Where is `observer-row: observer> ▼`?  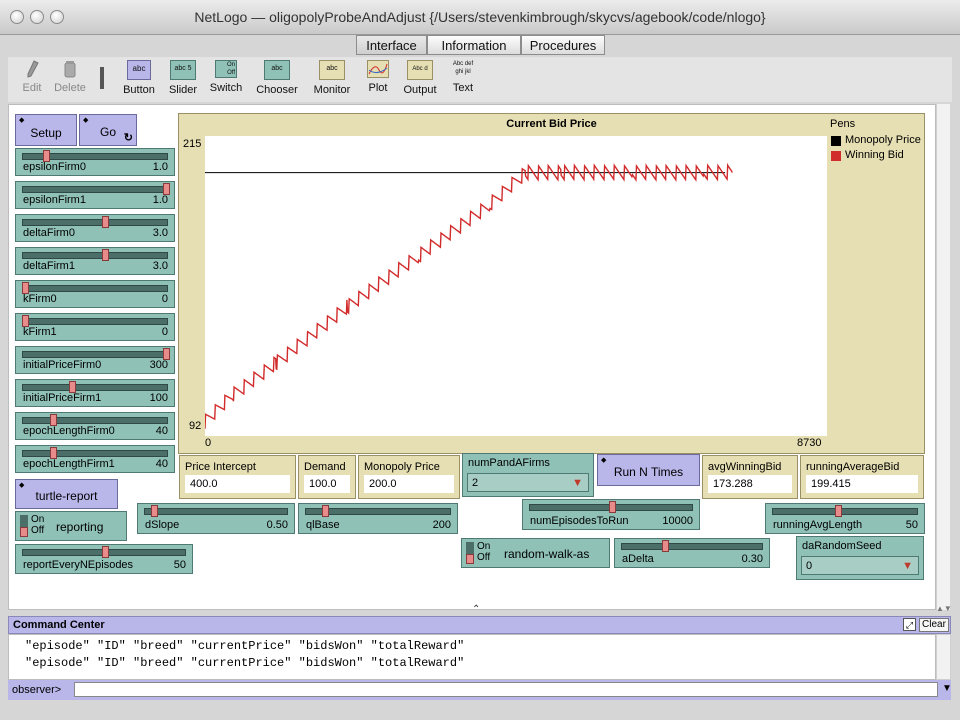
observer-row: observer> ▼ is located at coordinates (480, 690).